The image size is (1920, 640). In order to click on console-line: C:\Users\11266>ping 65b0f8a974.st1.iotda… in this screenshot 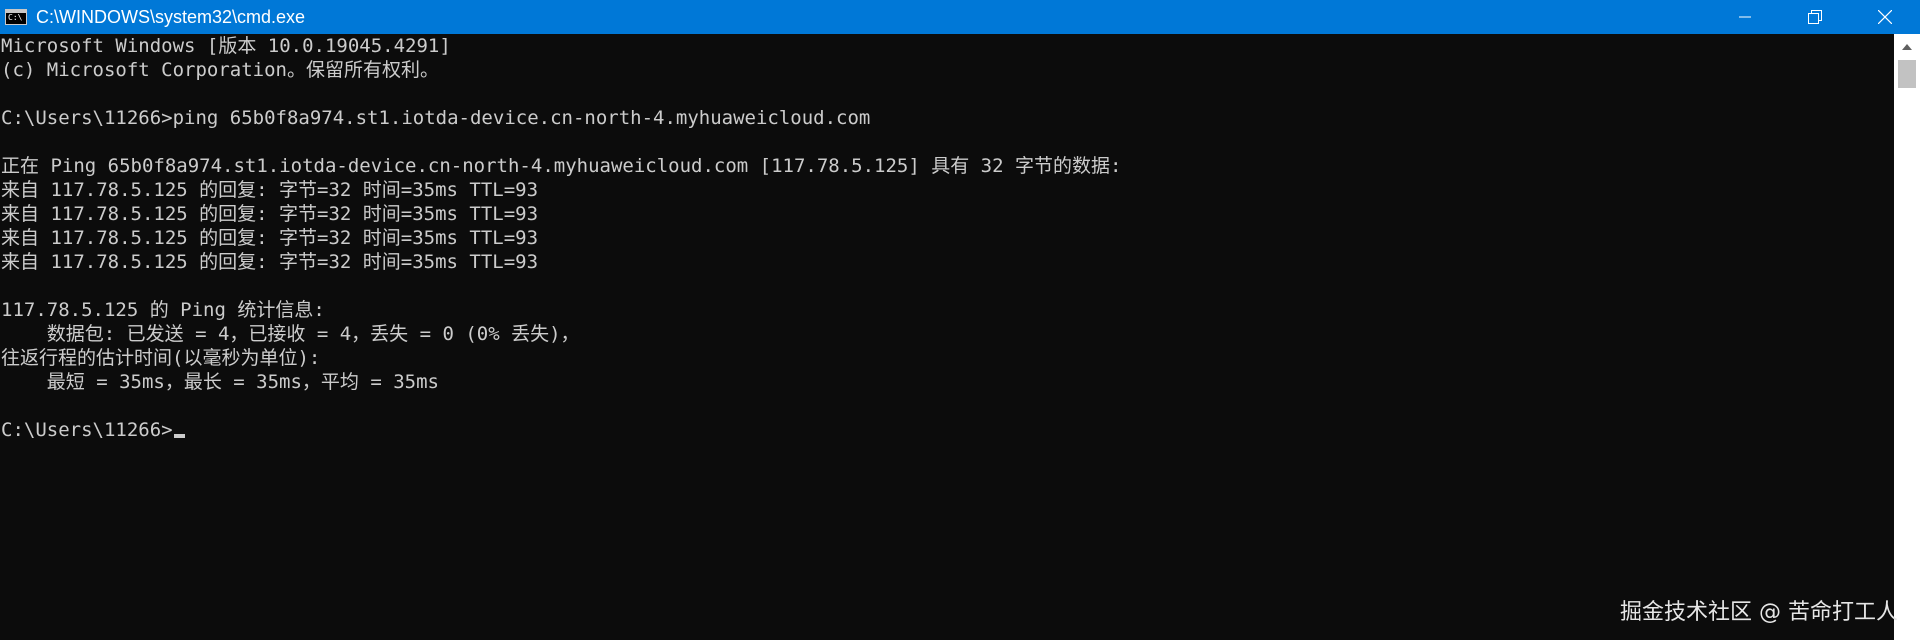, I will do `click(436, 118)`.